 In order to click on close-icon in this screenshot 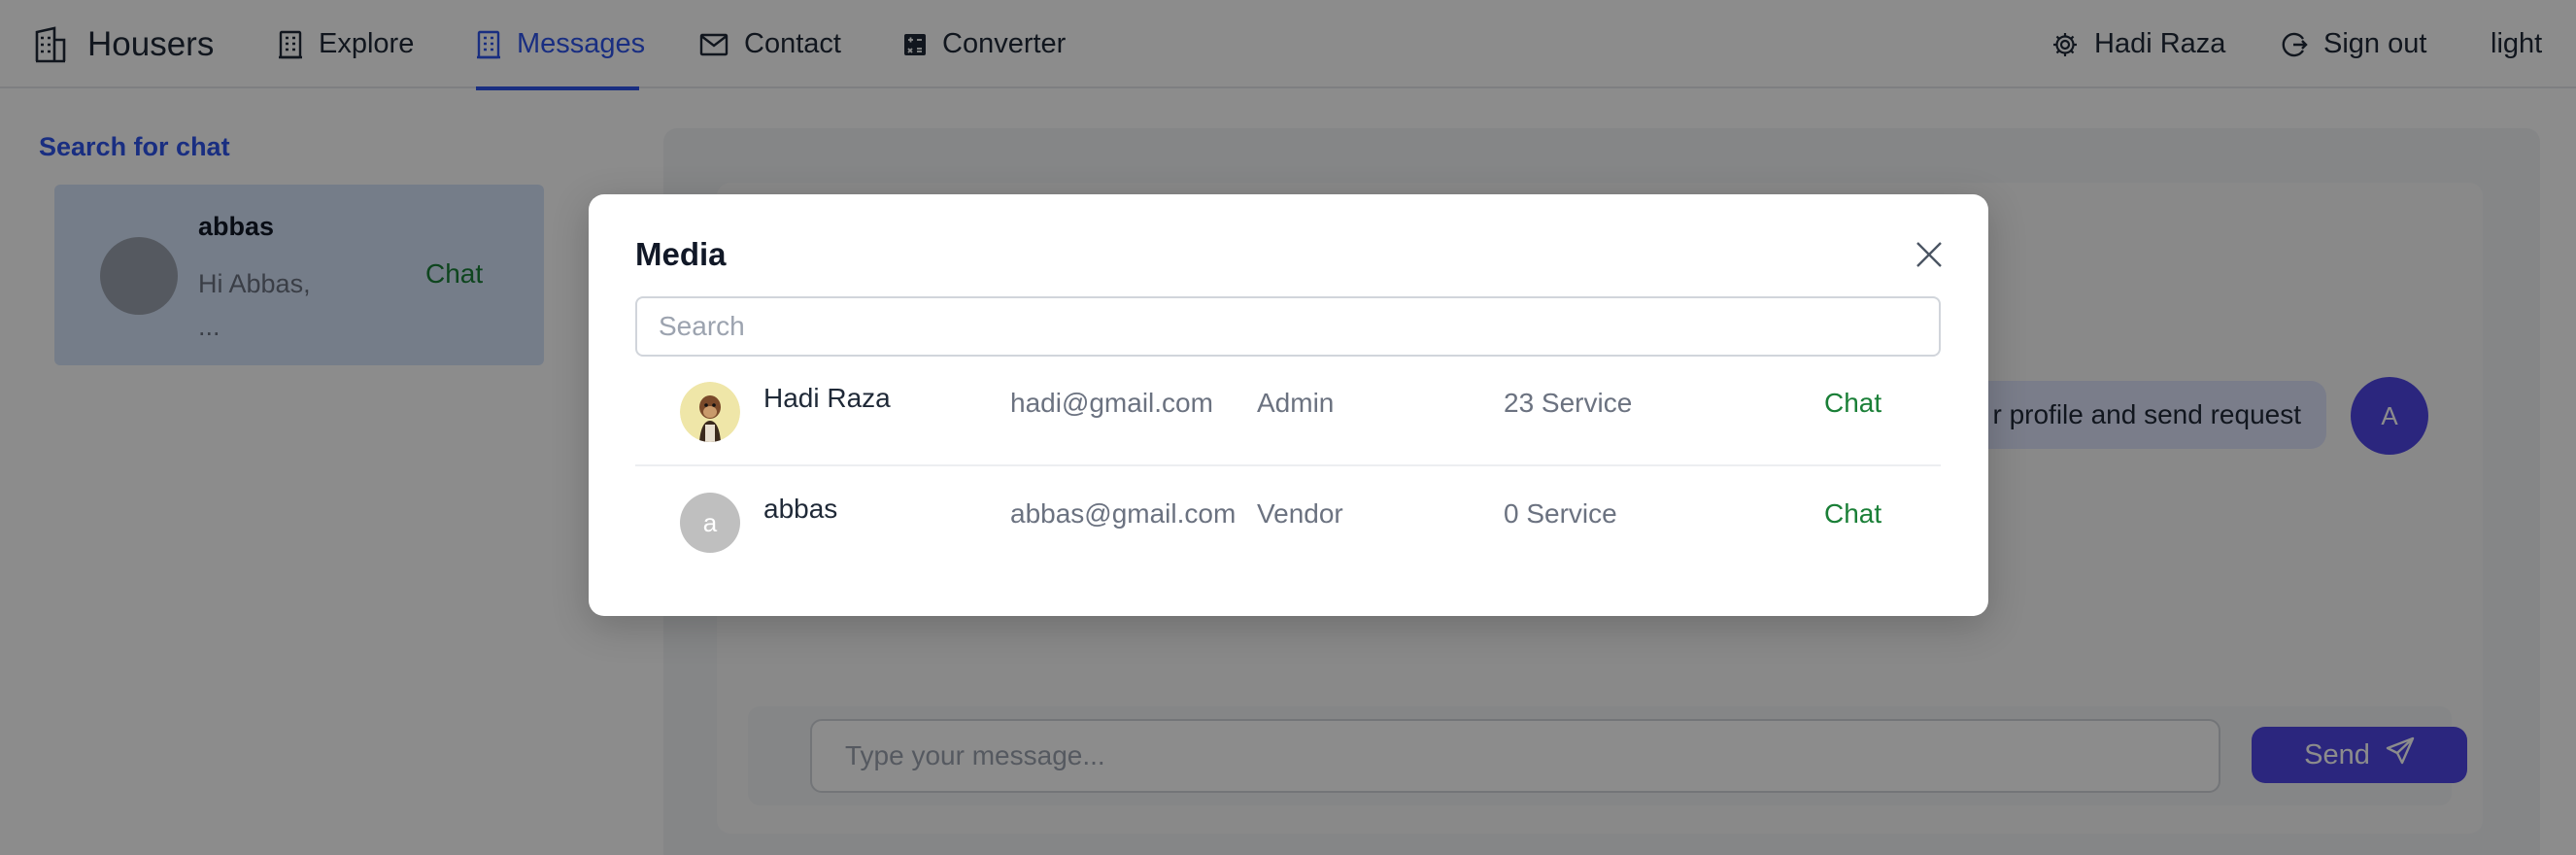, I will do `click(1929, 257)`.